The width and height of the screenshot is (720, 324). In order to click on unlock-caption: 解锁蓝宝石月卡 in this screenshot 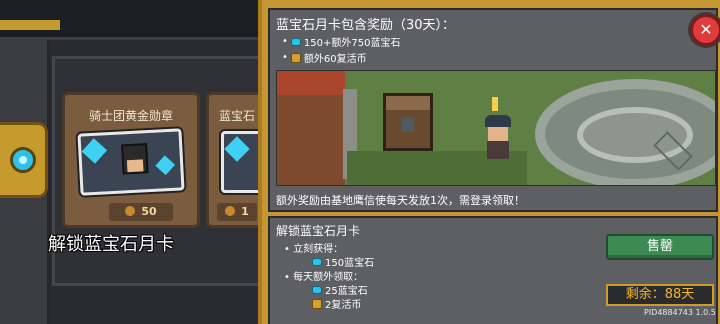, I will do `click(111, 244)`.